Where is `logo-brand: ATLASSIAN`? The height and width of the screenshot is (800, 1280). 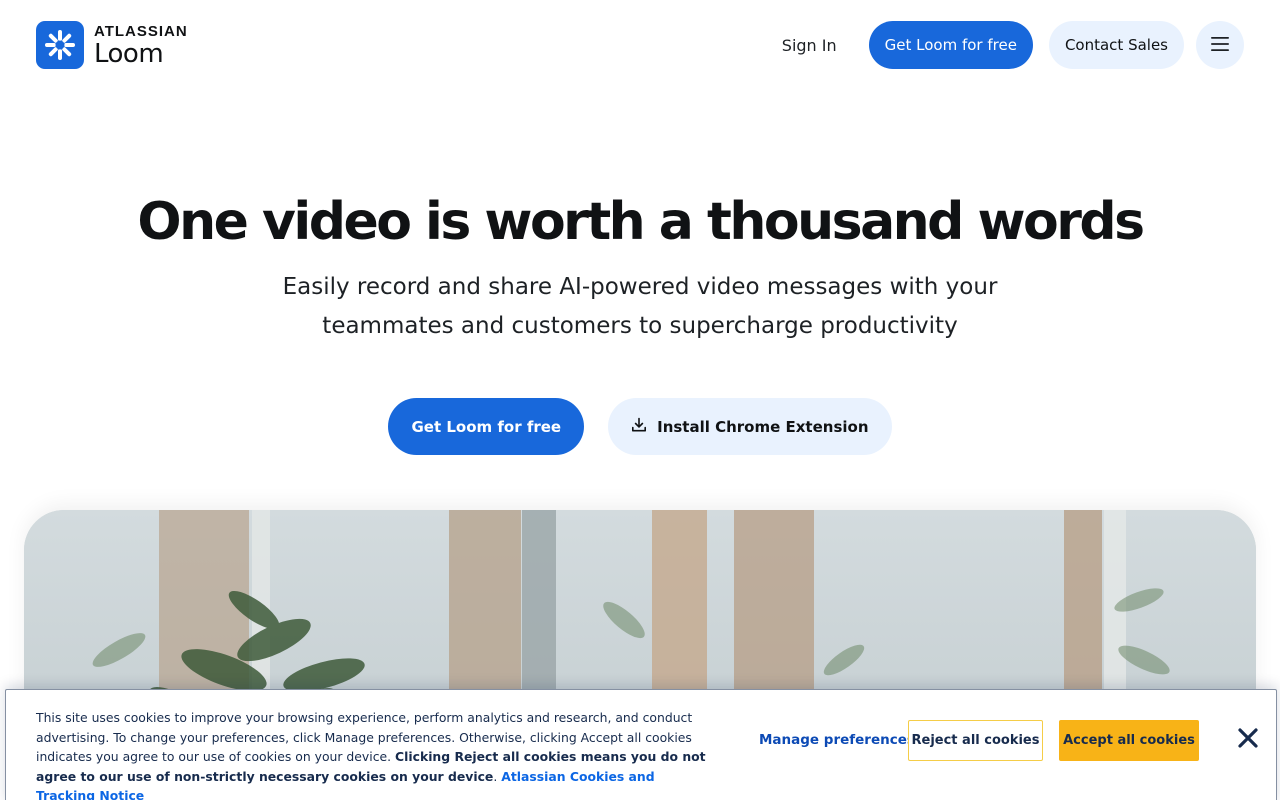
logo-brand: ATLASSIAN is located at coordinates (141, 31).